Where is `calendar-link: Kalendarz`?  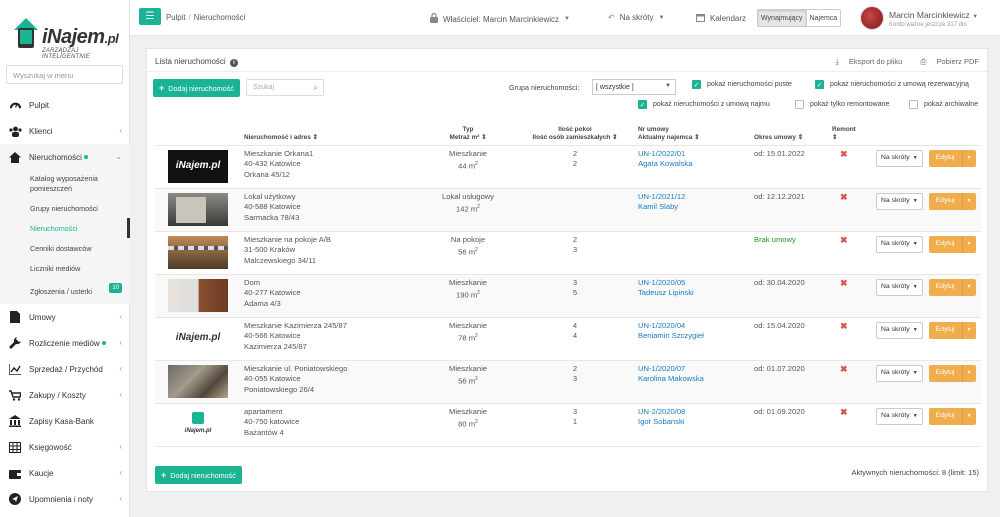 calendar-link: Kalendarz is located at coordinates (721, 18).